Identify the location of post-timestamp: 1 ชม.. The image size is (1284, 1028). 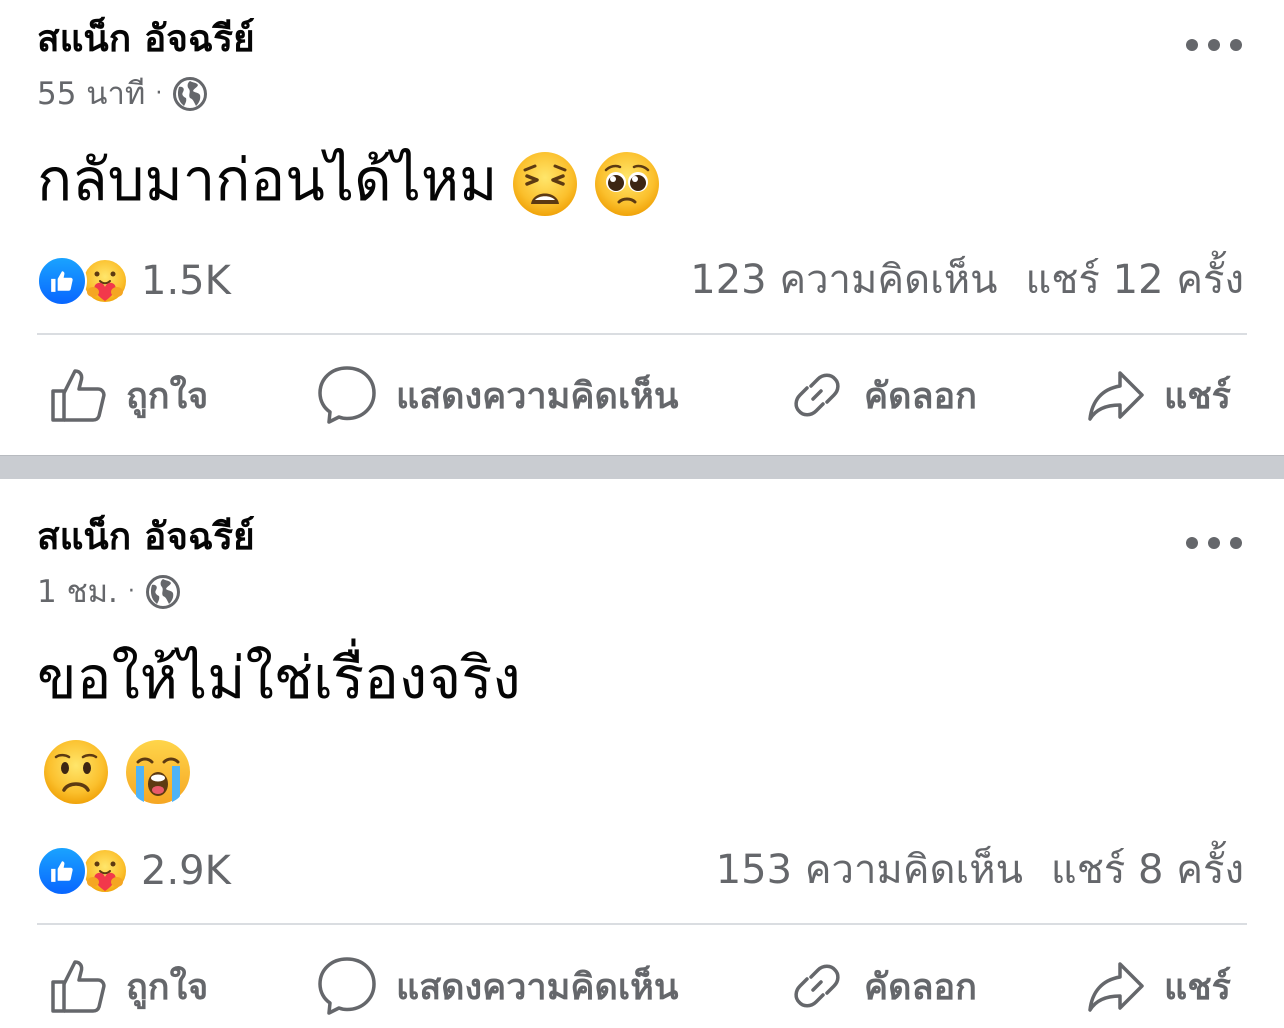
(77, 592).